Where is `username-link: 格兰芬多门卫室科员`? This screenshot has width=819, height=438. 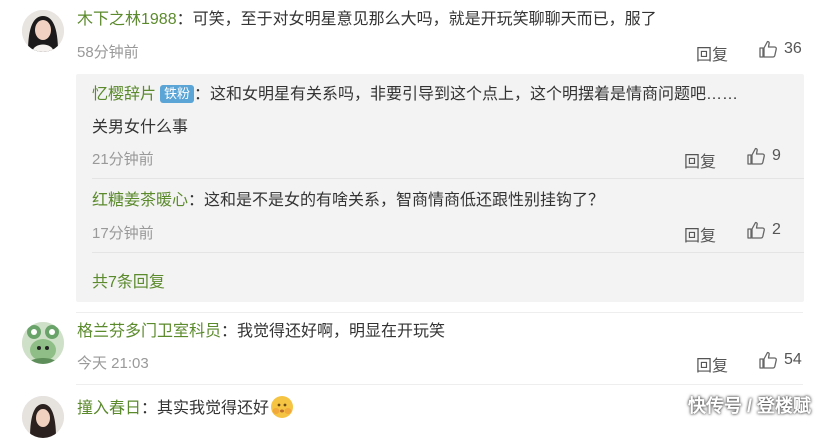 username-link: 格兰芬多门卫室科员 is located at coordinates (149, 331).